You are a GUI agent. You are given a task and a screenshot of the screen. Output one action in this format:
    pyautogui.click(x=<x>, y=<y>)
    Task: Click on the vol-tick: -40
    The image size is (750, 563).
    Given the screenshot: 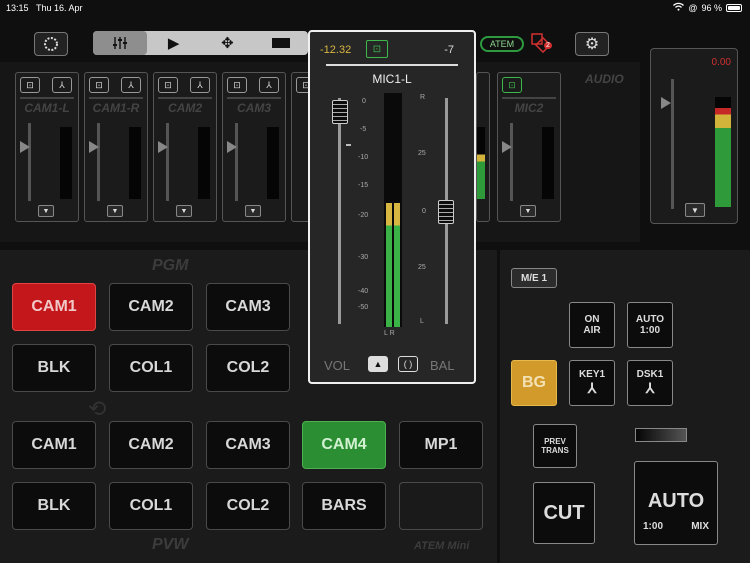 What is the action you would take?
    pyautogui.click(x=363, y=291)
    